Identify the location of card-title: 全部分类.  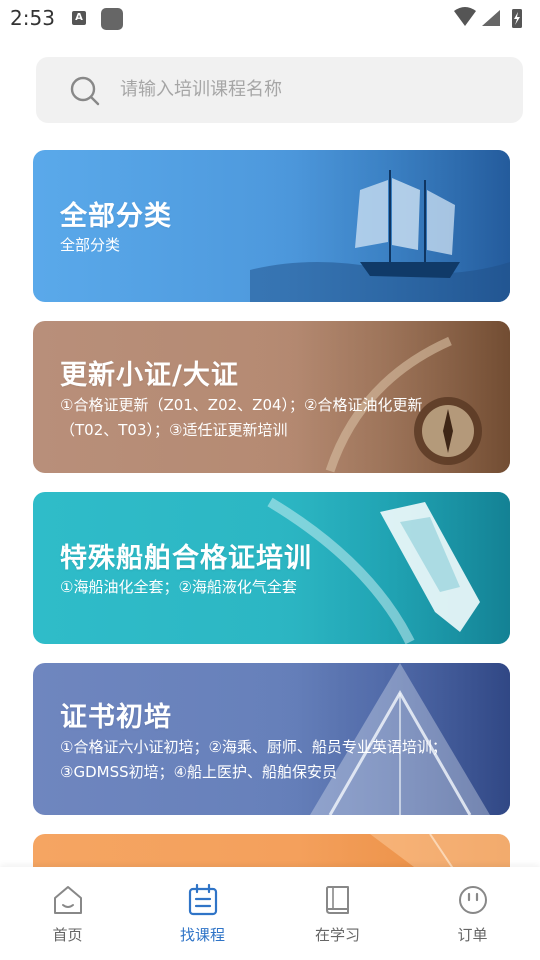
(116, 216).